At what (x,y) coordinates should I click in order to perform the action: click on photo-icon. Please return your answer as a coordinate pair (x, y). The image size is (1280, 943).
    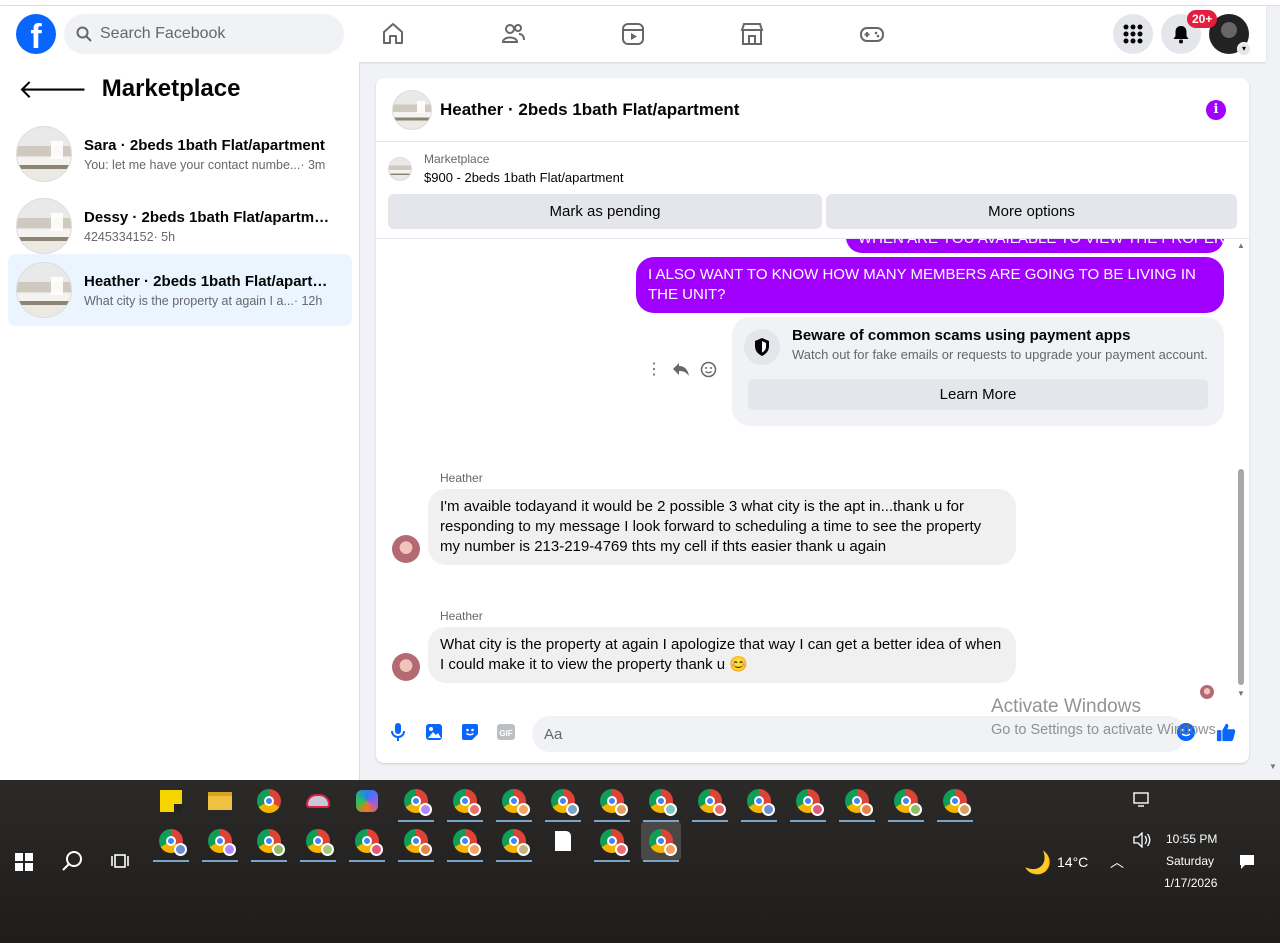
    Looking at the image, I should click on (434, 732).